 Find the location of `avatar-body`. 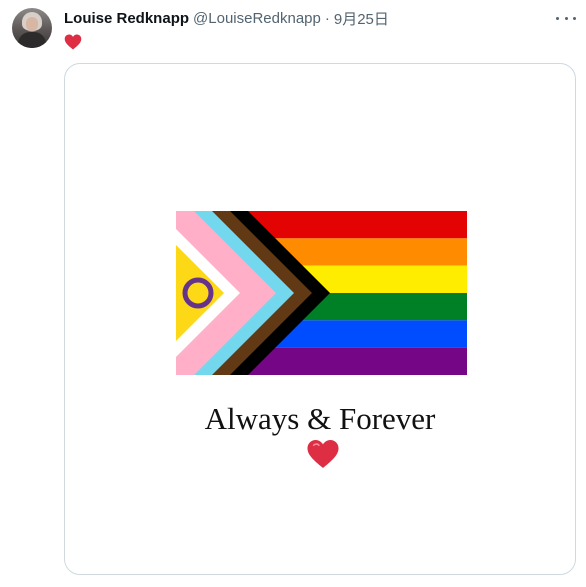

avatar-body is located at coordinates (32, 40).